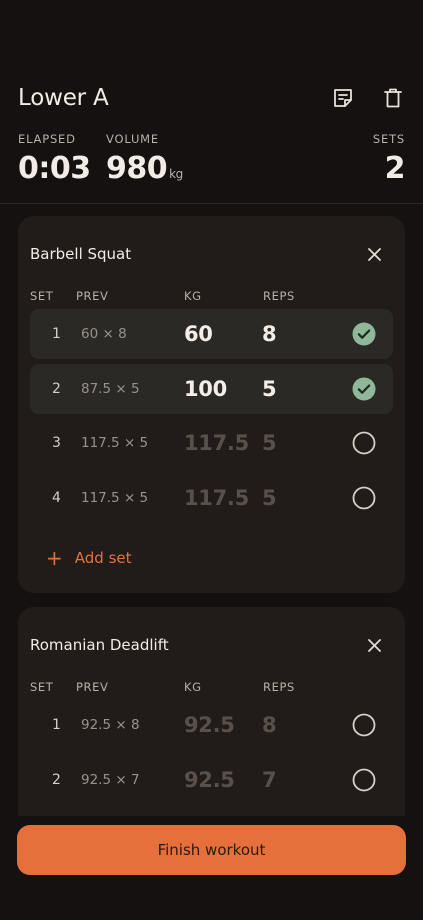 The image size is (423, 920). What do you see at coordinates (395, 168) in the screenshot?
I see `sets-value: 2` at bounding box center [395, 168].